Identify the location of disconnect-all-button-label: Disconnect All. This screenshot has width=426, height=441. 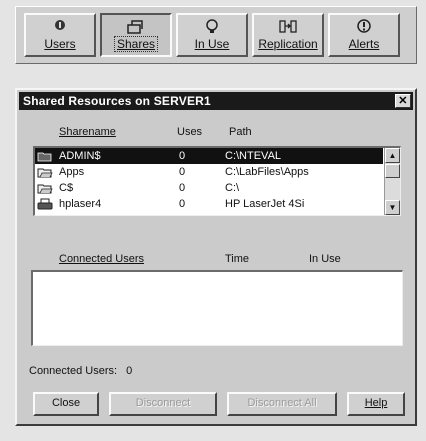
(282, 403).